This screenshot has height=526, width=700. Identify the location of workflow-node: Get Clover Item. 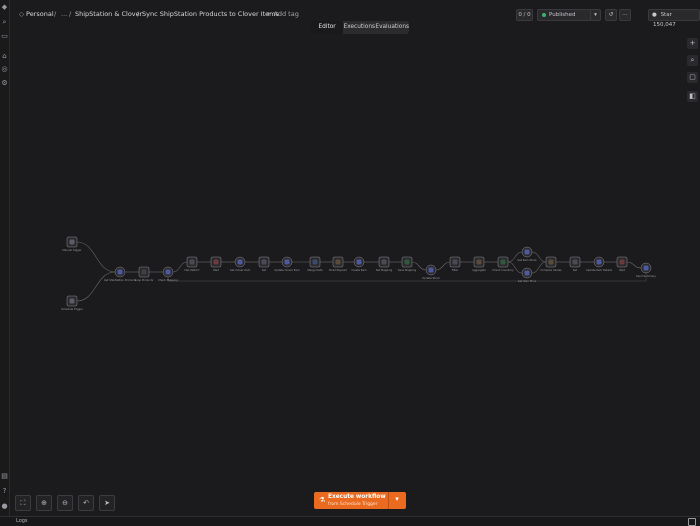
(240, 264).